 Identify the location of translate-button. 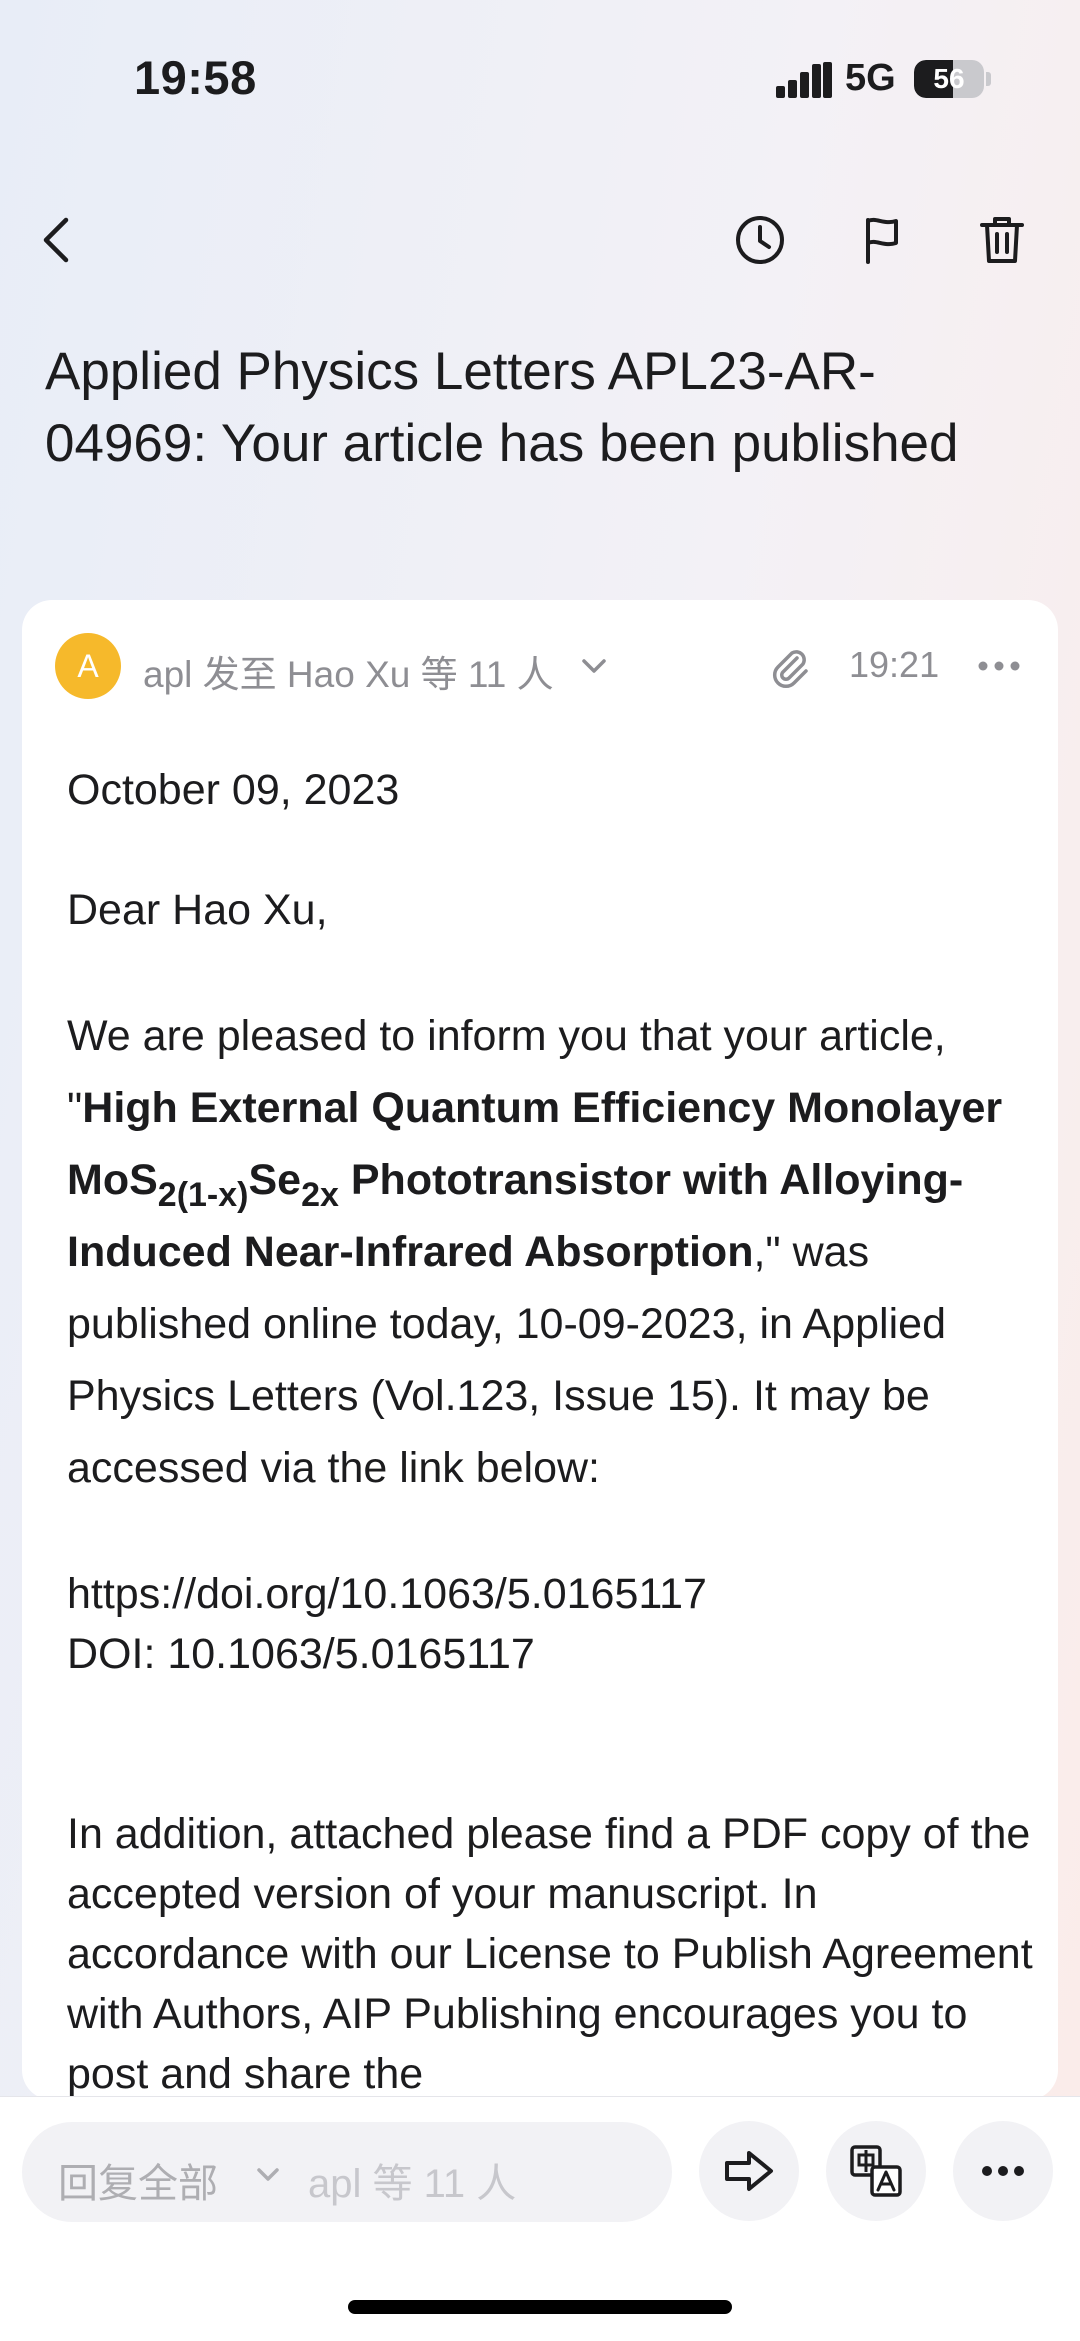
(876, 2171).